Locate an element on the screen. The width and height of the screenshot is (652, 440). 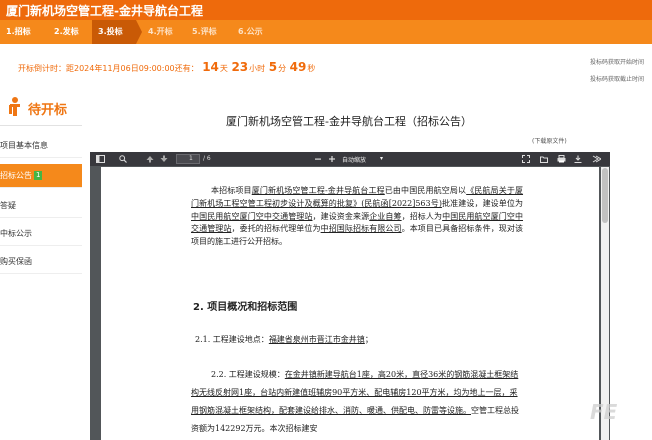
page-down-icon is located at coordinates (164, 159).